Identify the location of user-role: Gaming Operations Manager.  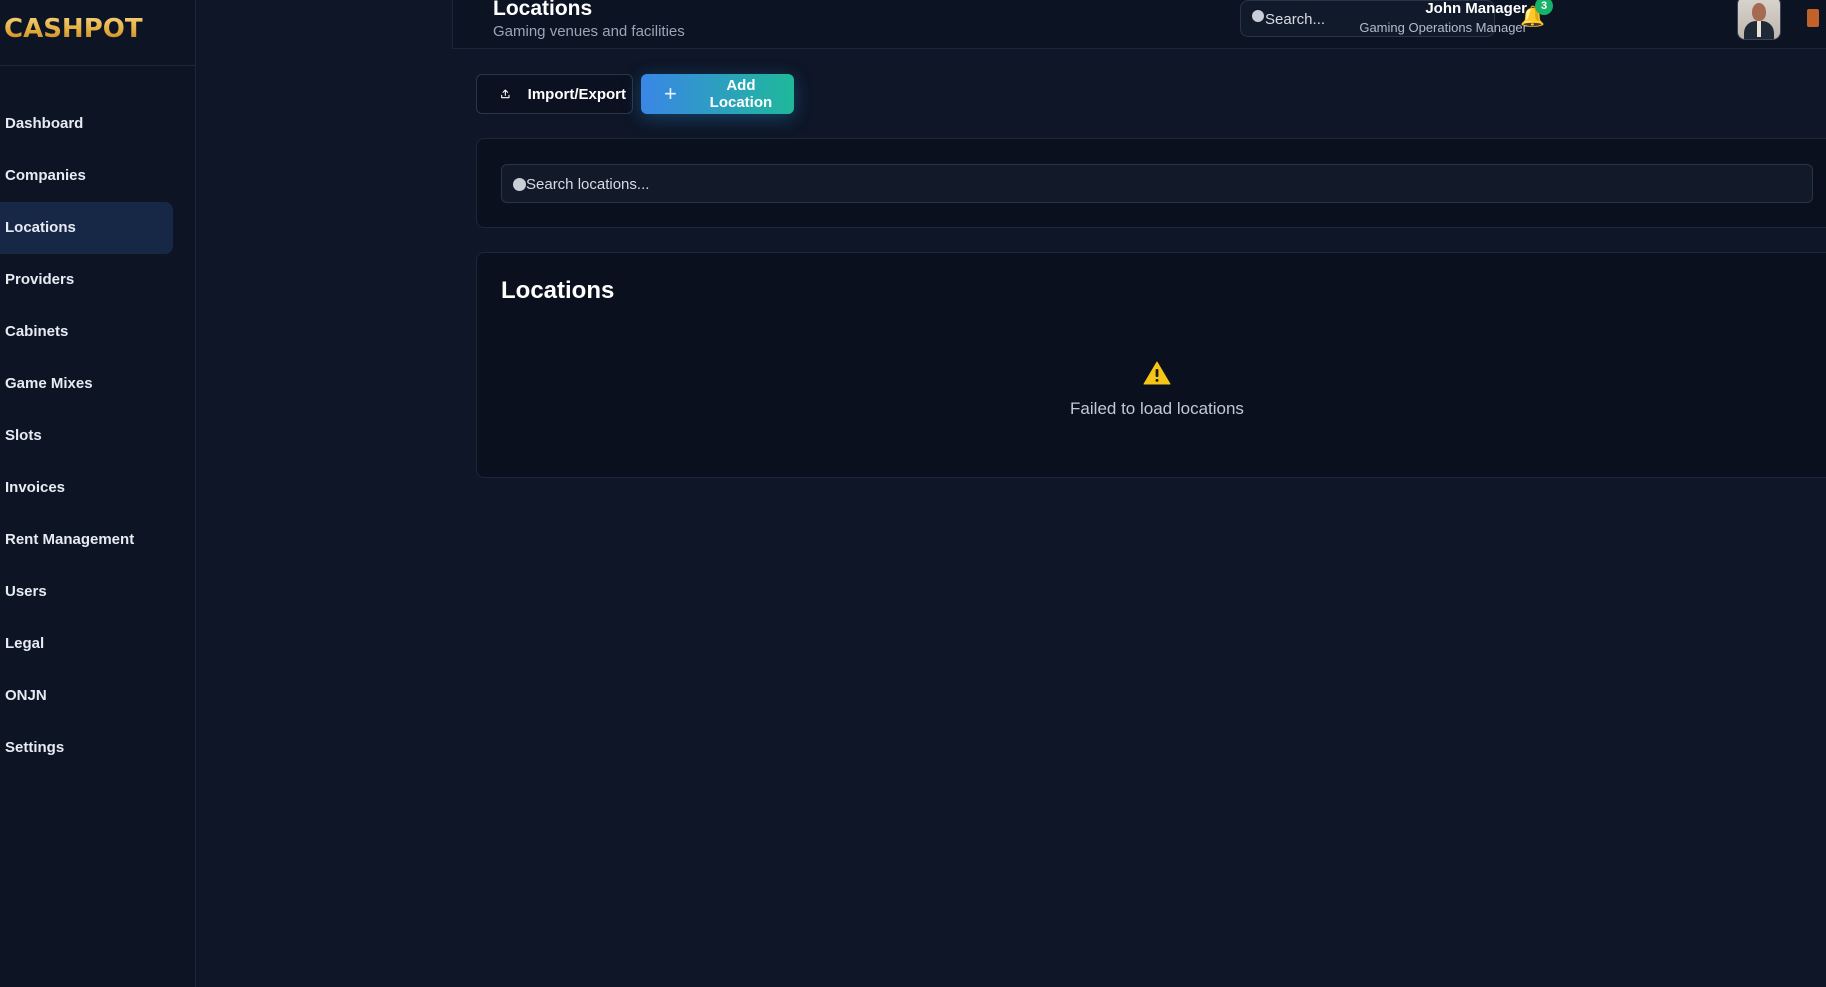
(1443, 27).